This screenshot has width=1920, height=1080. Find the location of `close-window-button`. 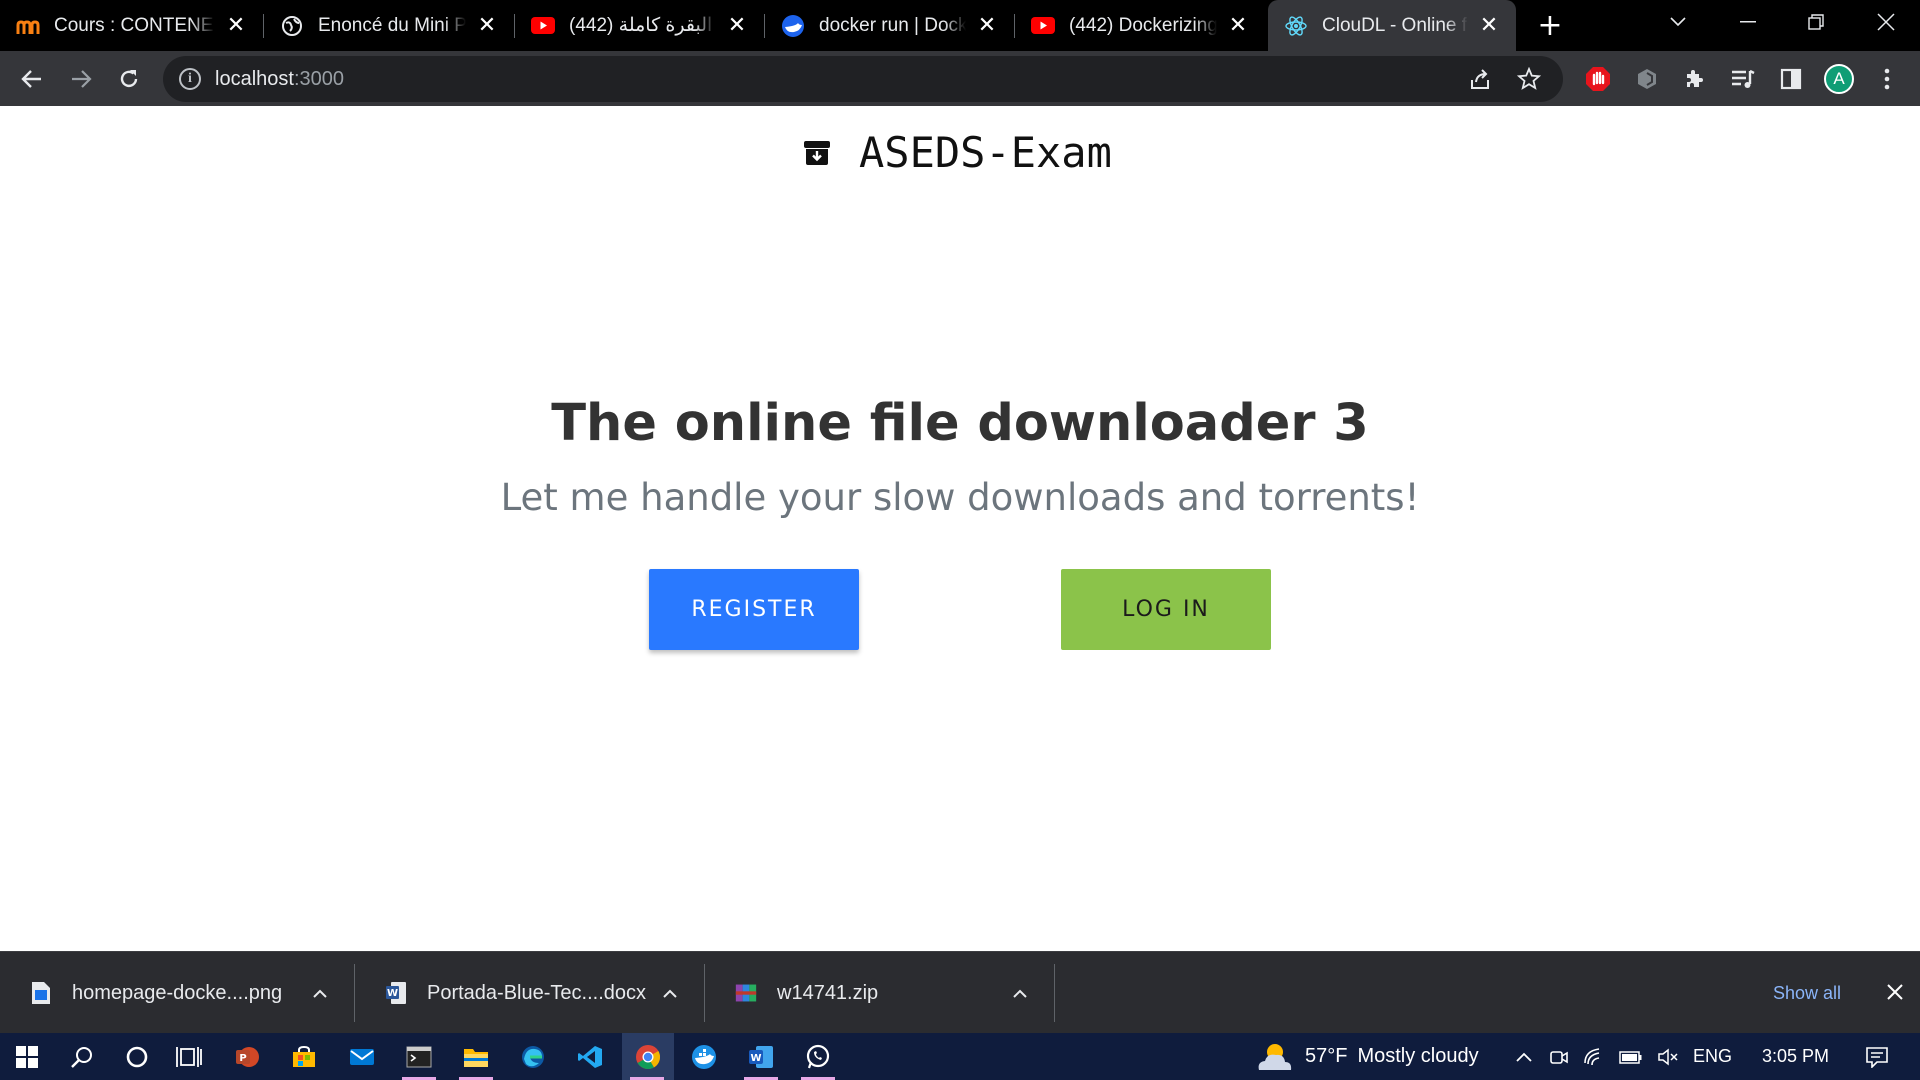

close-window-button is located at coordinates (1886, 22).